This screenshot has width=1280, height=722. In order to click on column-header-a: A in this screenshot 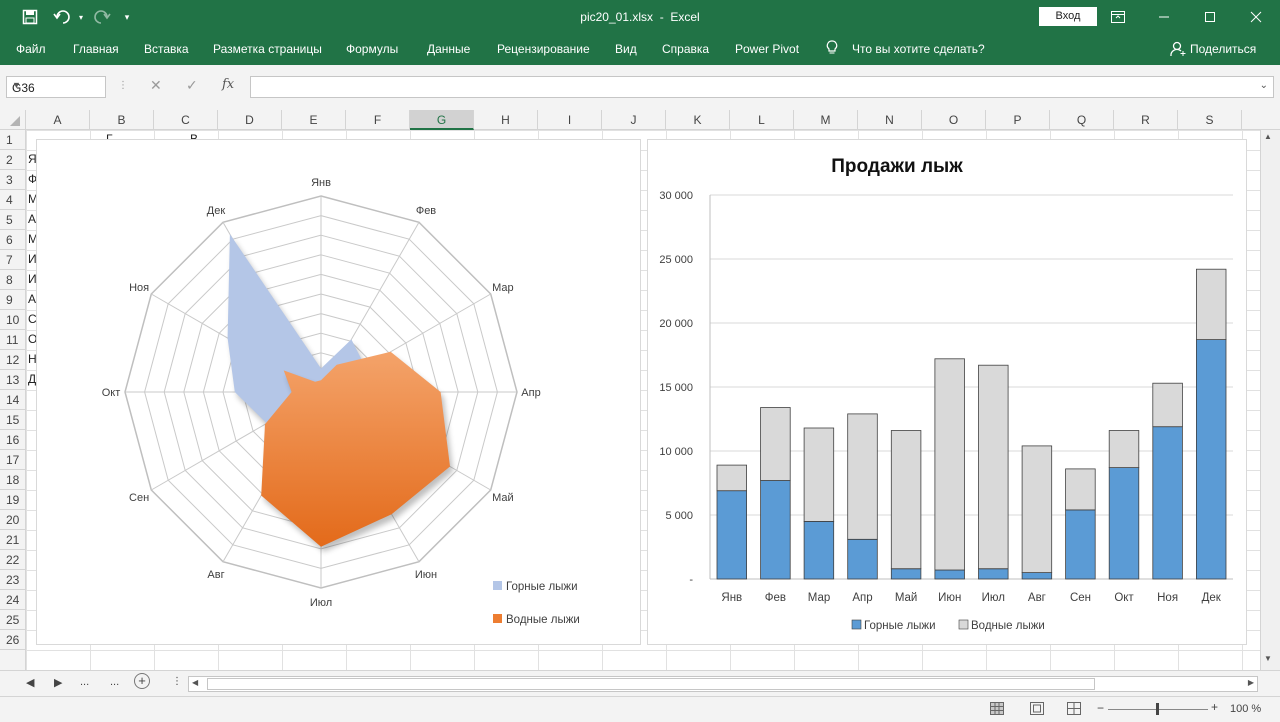, I will do `click(58, 120)`.